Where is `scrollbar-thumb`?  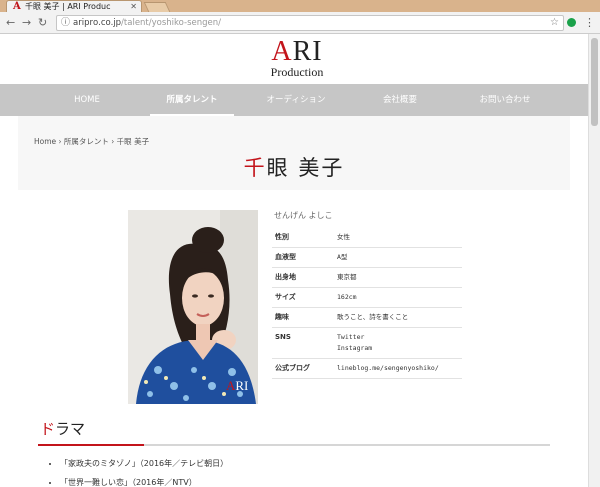 scrollbar-thumb is located at coordinates (594, 82).